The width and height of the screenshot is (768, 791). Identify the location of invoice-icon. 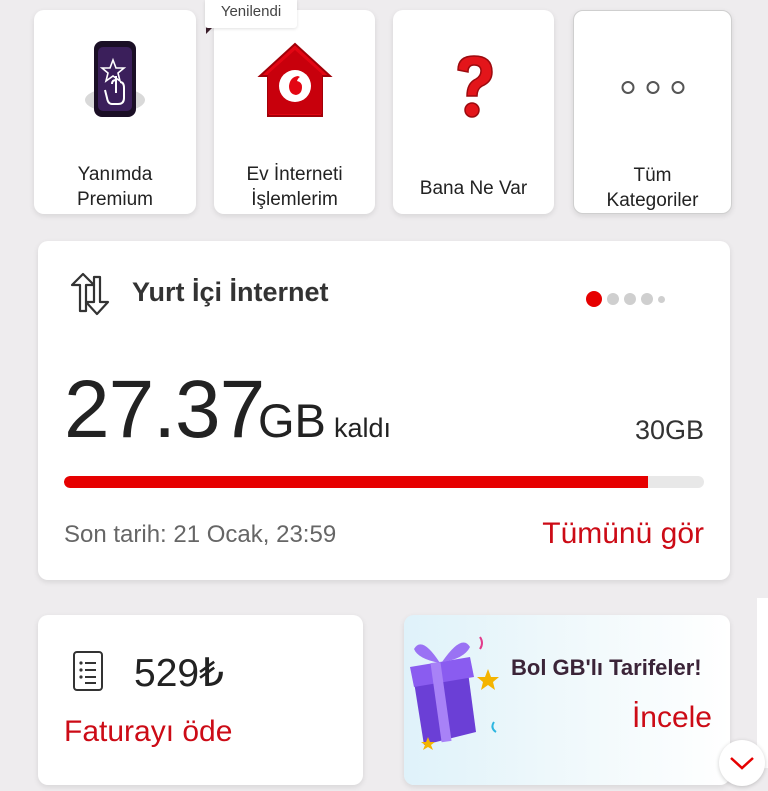
(88, 673).